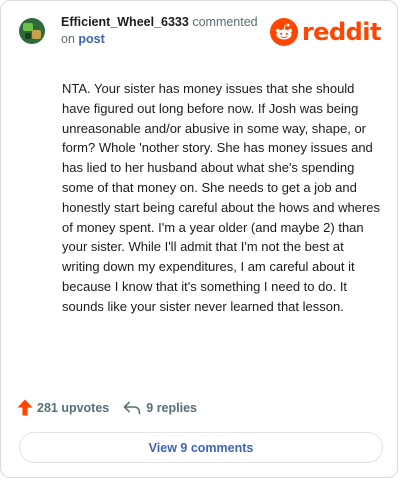 The image size is (400, 480). I want to click on reddit-alien-icon, so click(283, 32).